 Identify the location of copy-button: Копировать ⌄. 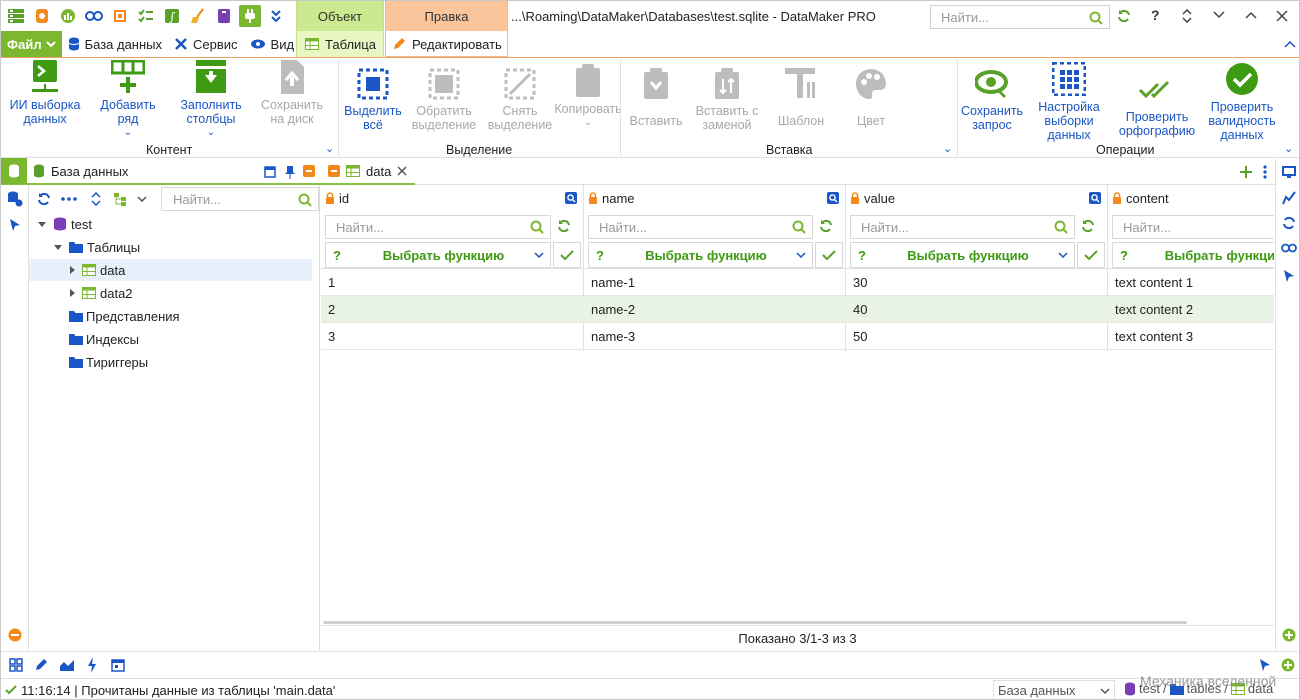
(588, 96).